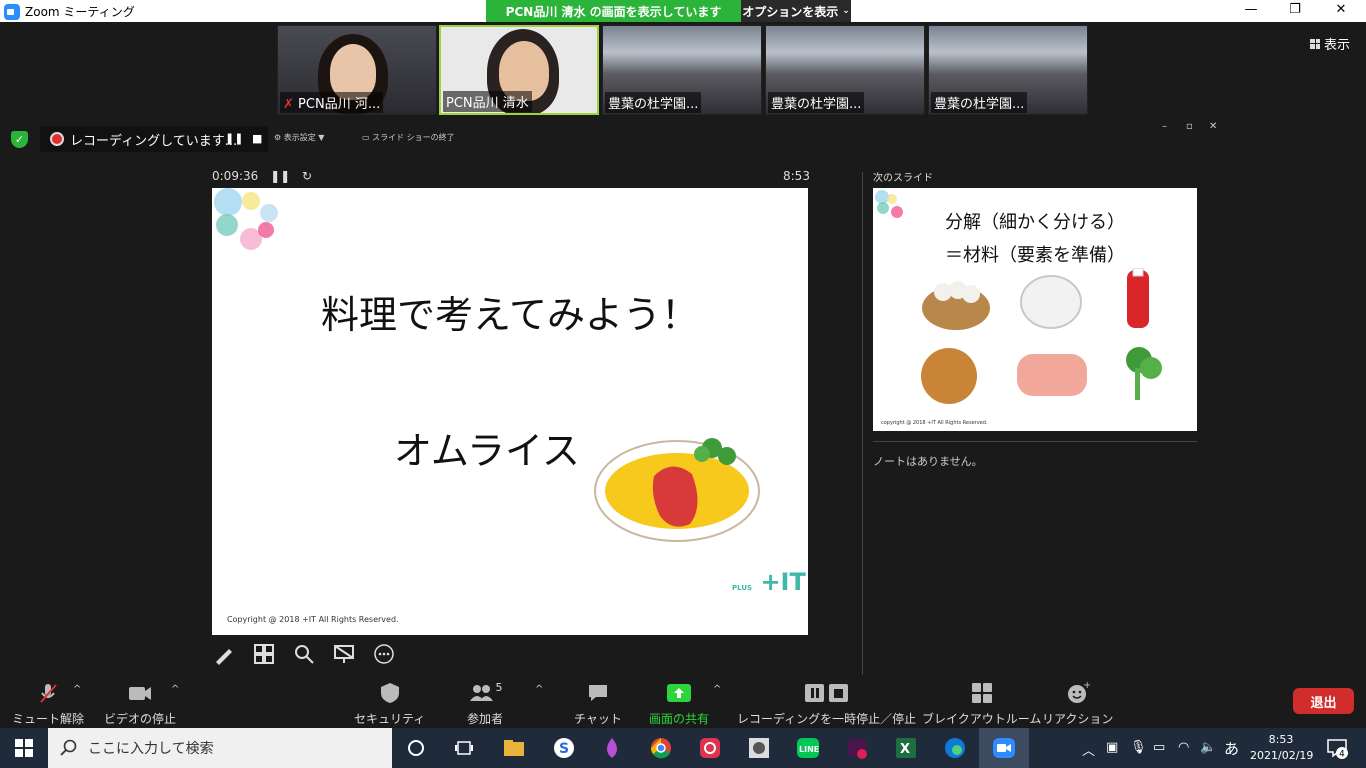  What do you see at coordinates (857, 748) in the screenshot?
I see `slack-icon` at bounding box center [857, 748].